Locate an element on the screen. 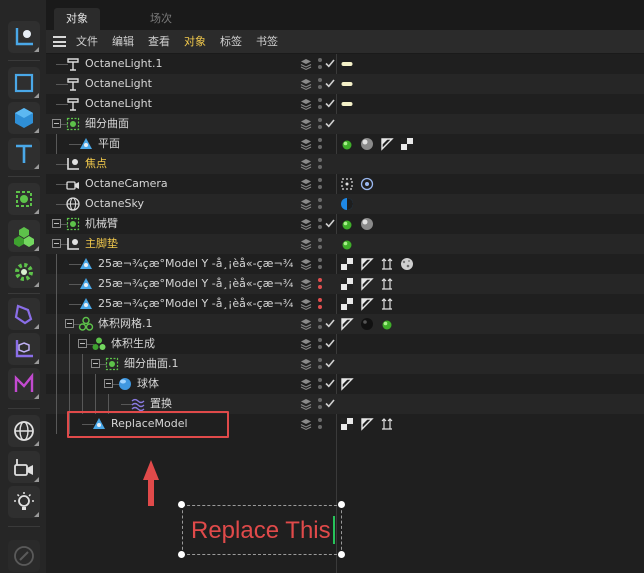  menu-file: 文件 is located at coordinates (87, 41).